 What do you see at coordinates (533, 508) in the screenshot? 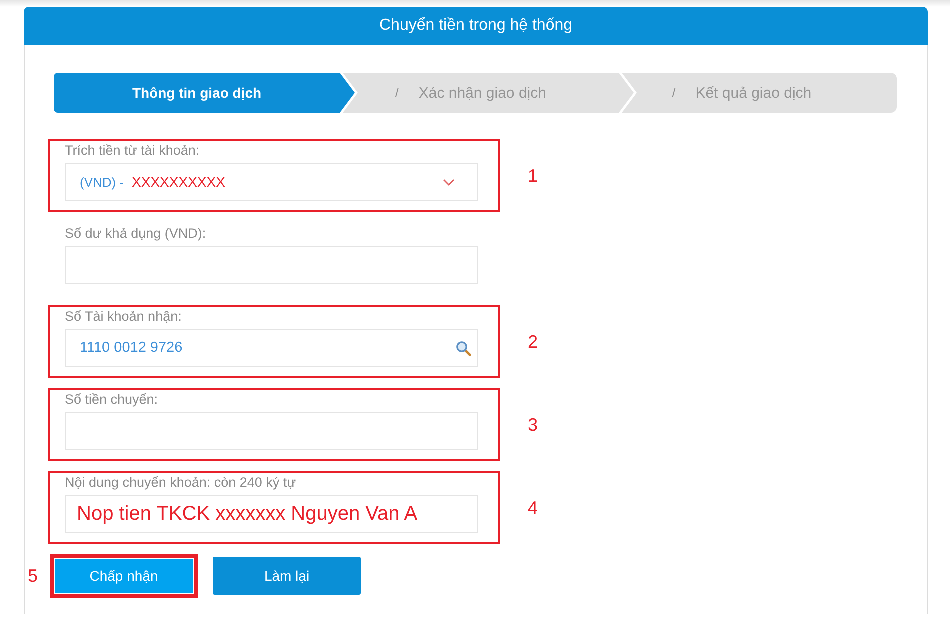
I see `annotation-number: 4` at bounding box center [533, 508].